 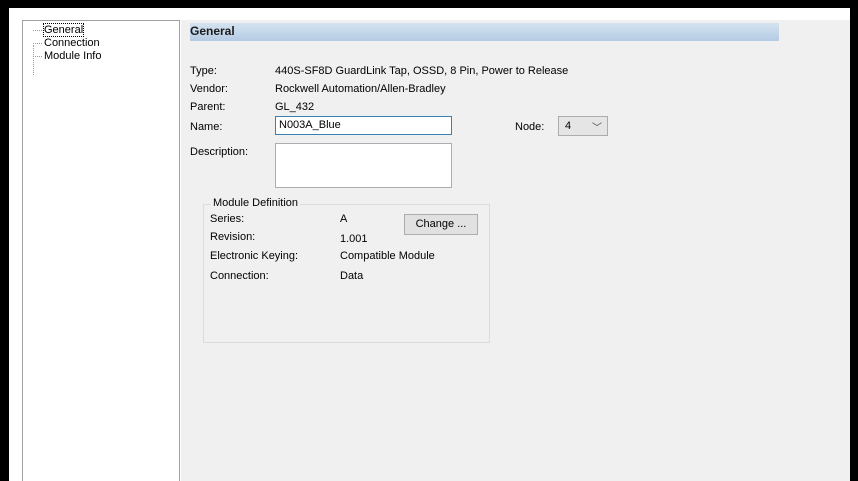 I want to click on description-label: Description:, so click(x=219, y=152).